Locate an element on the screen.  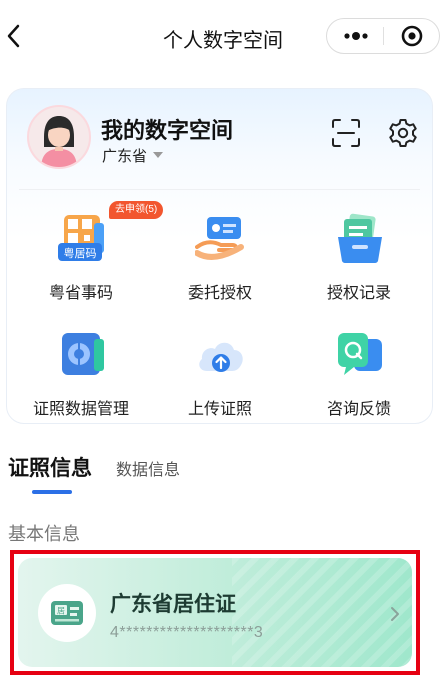
card-divider is located at coordinates (219, 189).